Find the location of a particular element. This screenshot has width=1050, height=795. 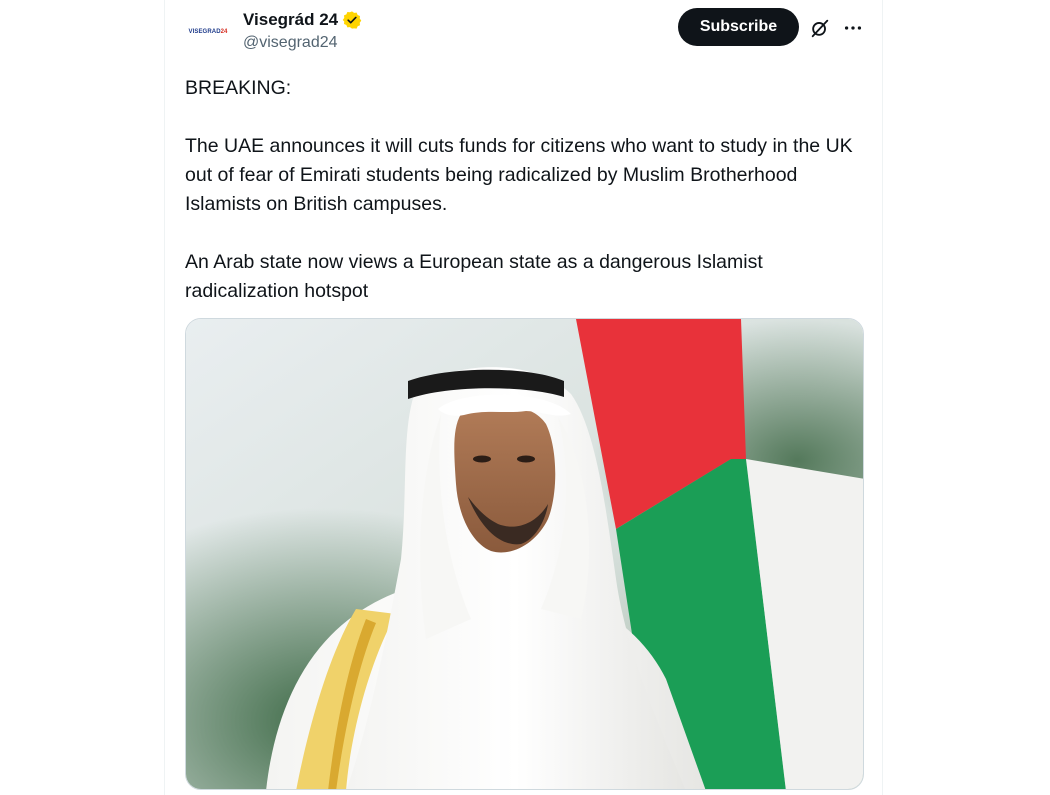

subscribe-button: Subscribe is located at coordinates (738, 27).